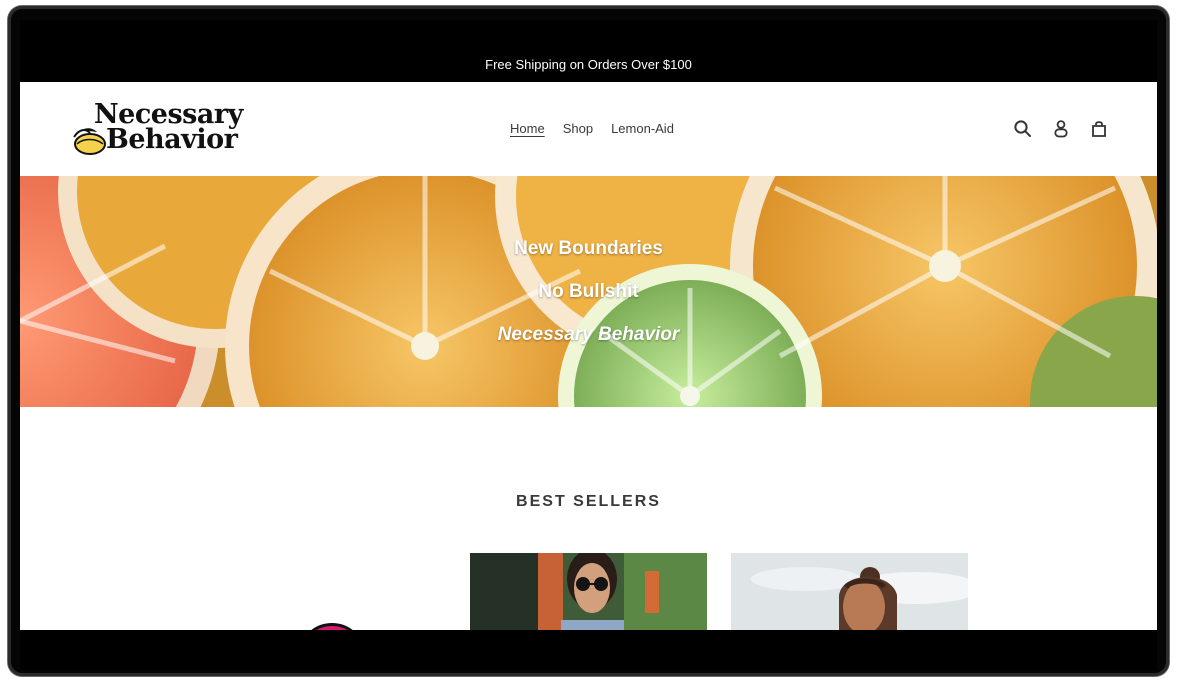 The width and height of the screenshot is (1177, 684). I want to click on hero-line-1: New Boundaries, so click(588, 248).